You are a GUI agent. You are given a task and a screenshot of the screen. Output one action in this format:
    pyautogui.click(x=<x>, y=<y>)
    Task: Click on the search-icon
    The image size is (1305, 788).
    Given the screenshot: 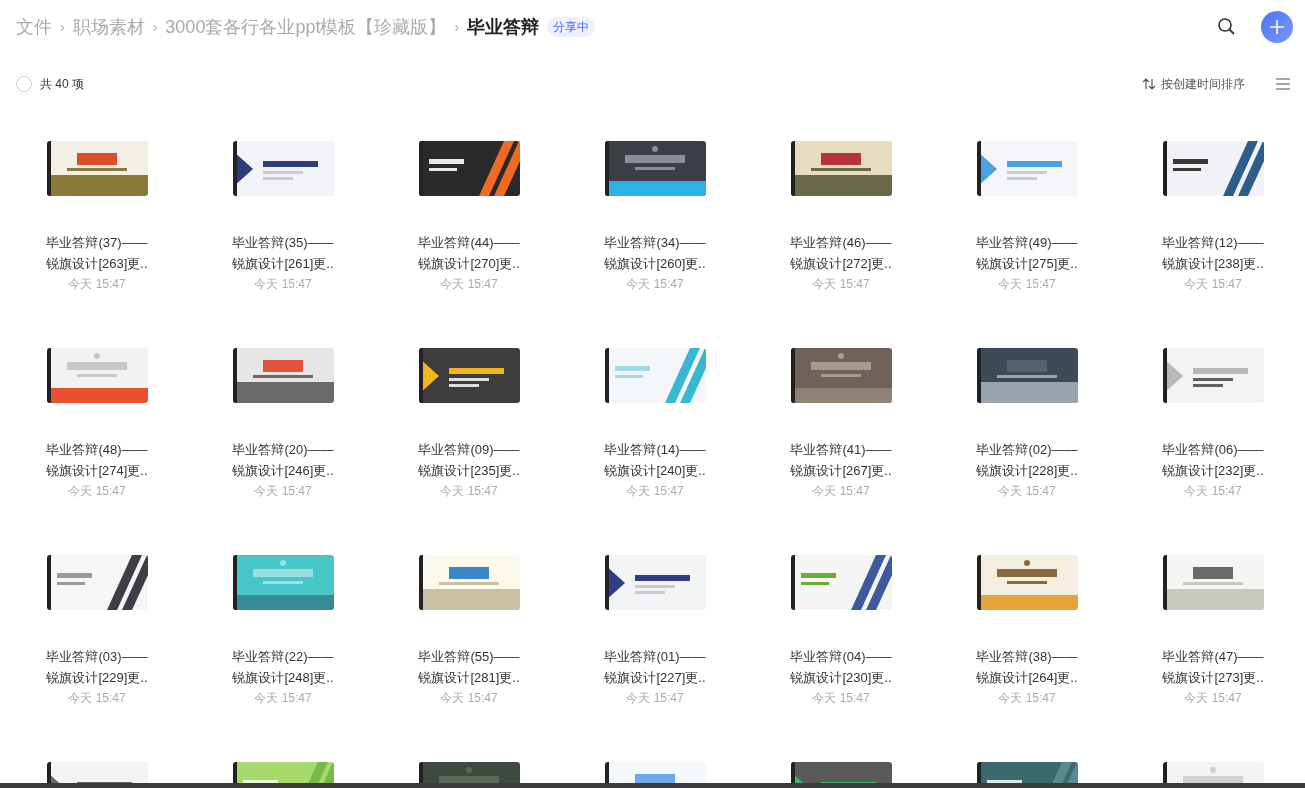 What is the action you would take?
    pyautogui.click(x=1227, y=27)
    